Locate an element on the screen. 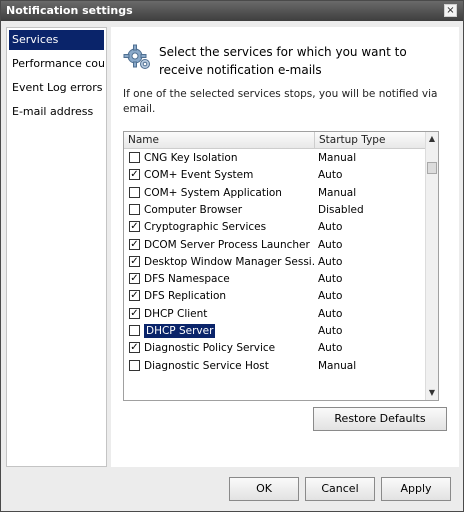  ok-button: OK is located at coordinates (264, 489).